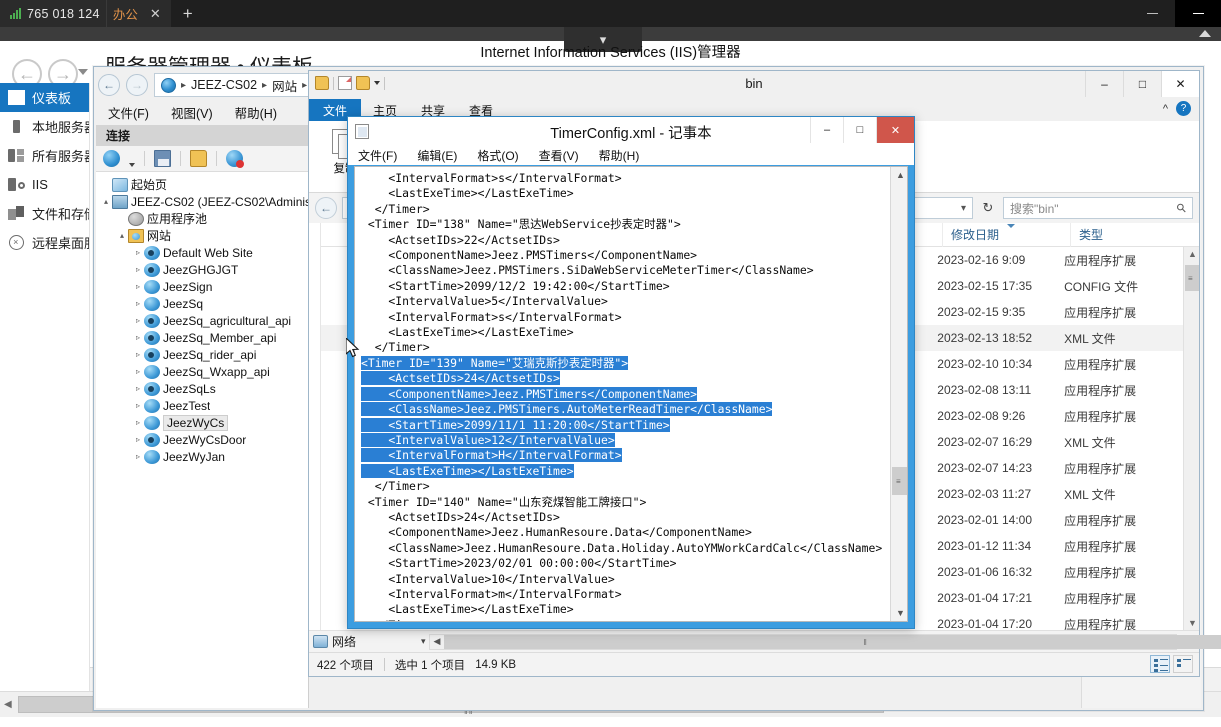 This screenshot has height=727, width=1221. I want to click on column-header-date: 修改日期, so click(1007, 234).